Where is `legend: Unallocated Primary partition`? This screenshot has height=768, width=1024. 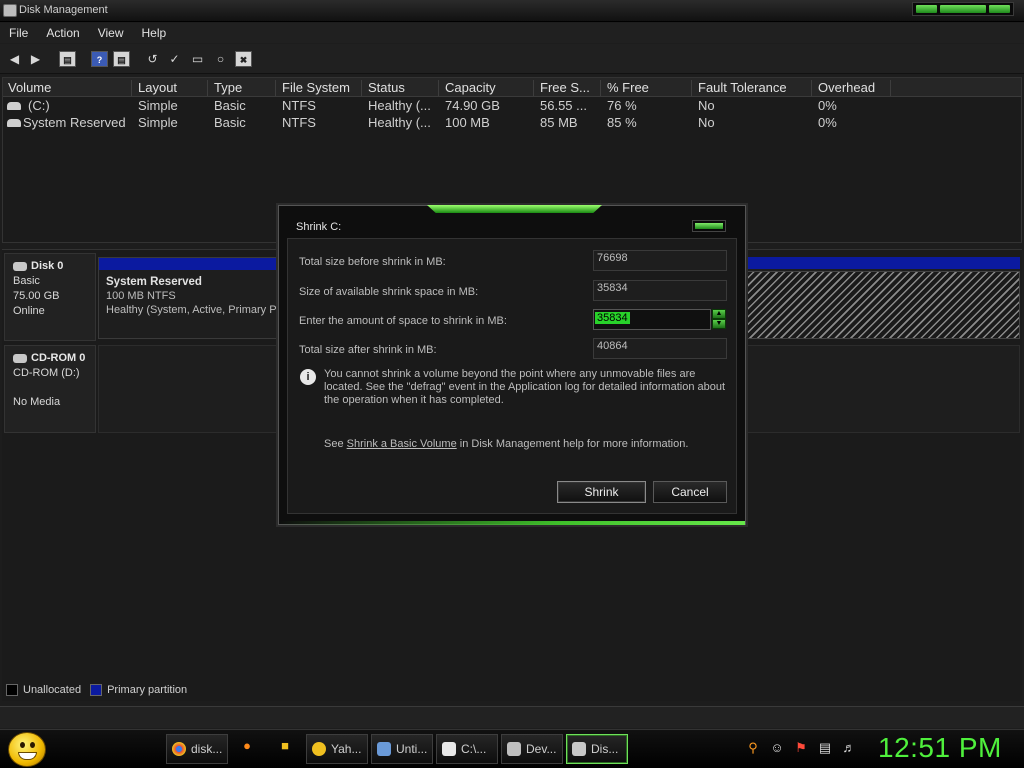 legend: Unallocated Primary partition is located at coordinates (96, 690).